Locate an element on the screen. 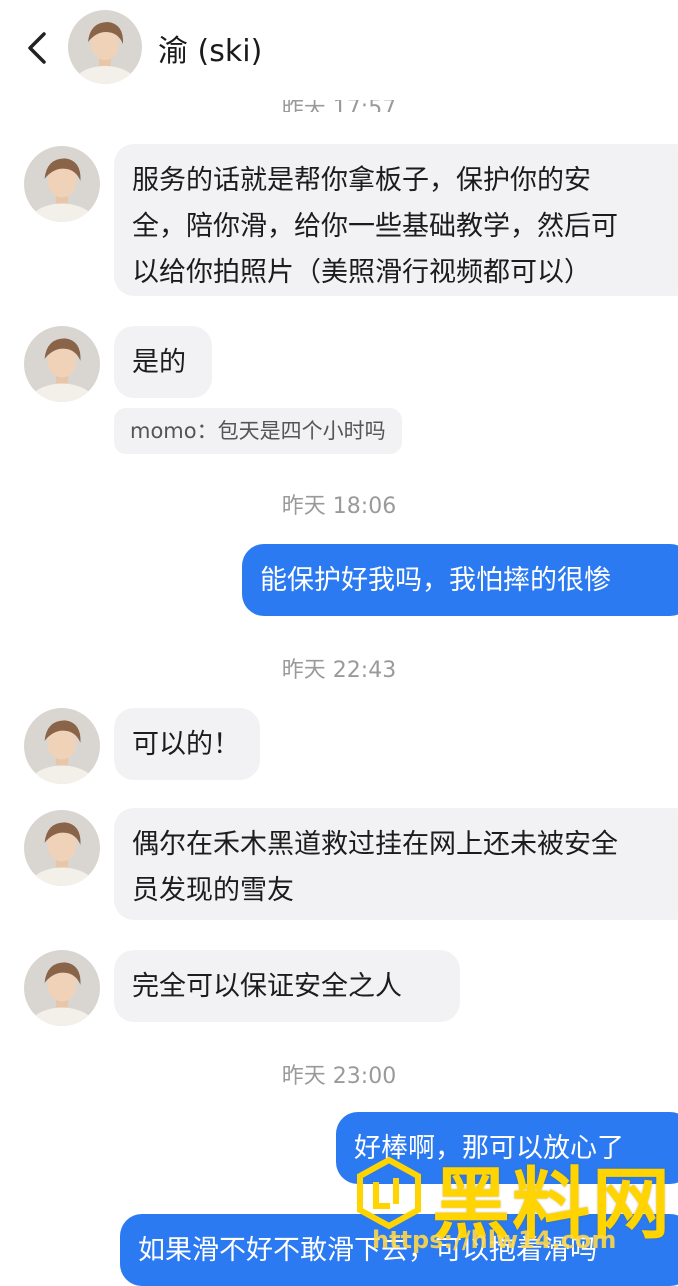 The image size is (678, 1286). outgoing-message: 好棒啊，那可以放心了 is located at coordinates (507, 1148).